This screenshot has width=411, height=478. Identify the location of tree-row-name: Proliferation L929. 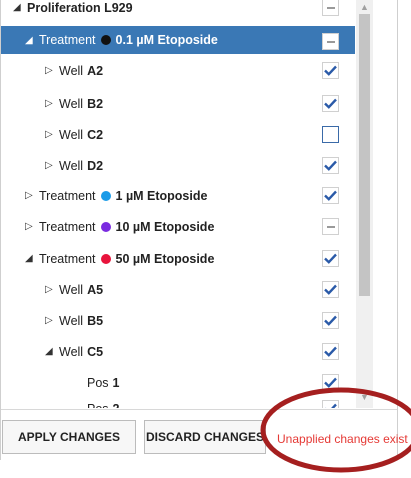
(80, 7).